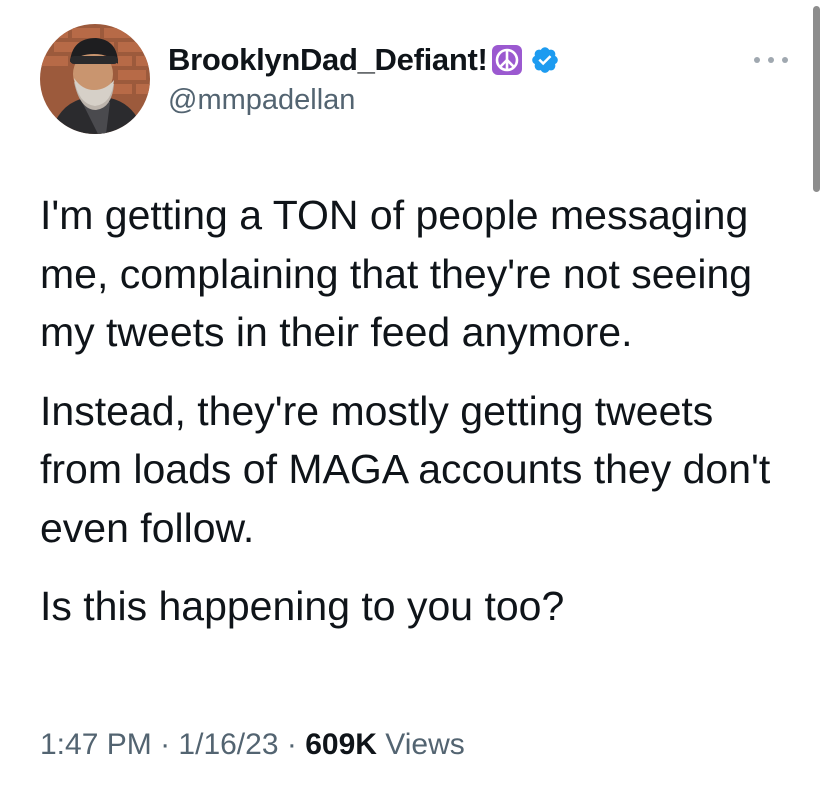 This screenshot has height=788, width=828. What do you see at coordinates (261, 100) in the screenshot?
I see `author-handle: @mmpadellan` at bounding box center [261, 100].